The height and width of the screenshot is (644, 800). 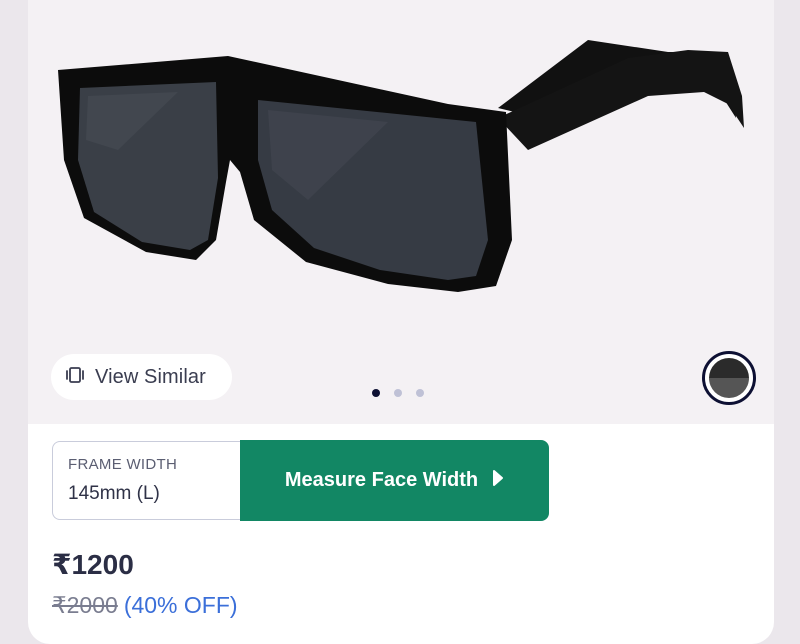 I want to click on color-swatch-selected, so click(x=729, y=378).